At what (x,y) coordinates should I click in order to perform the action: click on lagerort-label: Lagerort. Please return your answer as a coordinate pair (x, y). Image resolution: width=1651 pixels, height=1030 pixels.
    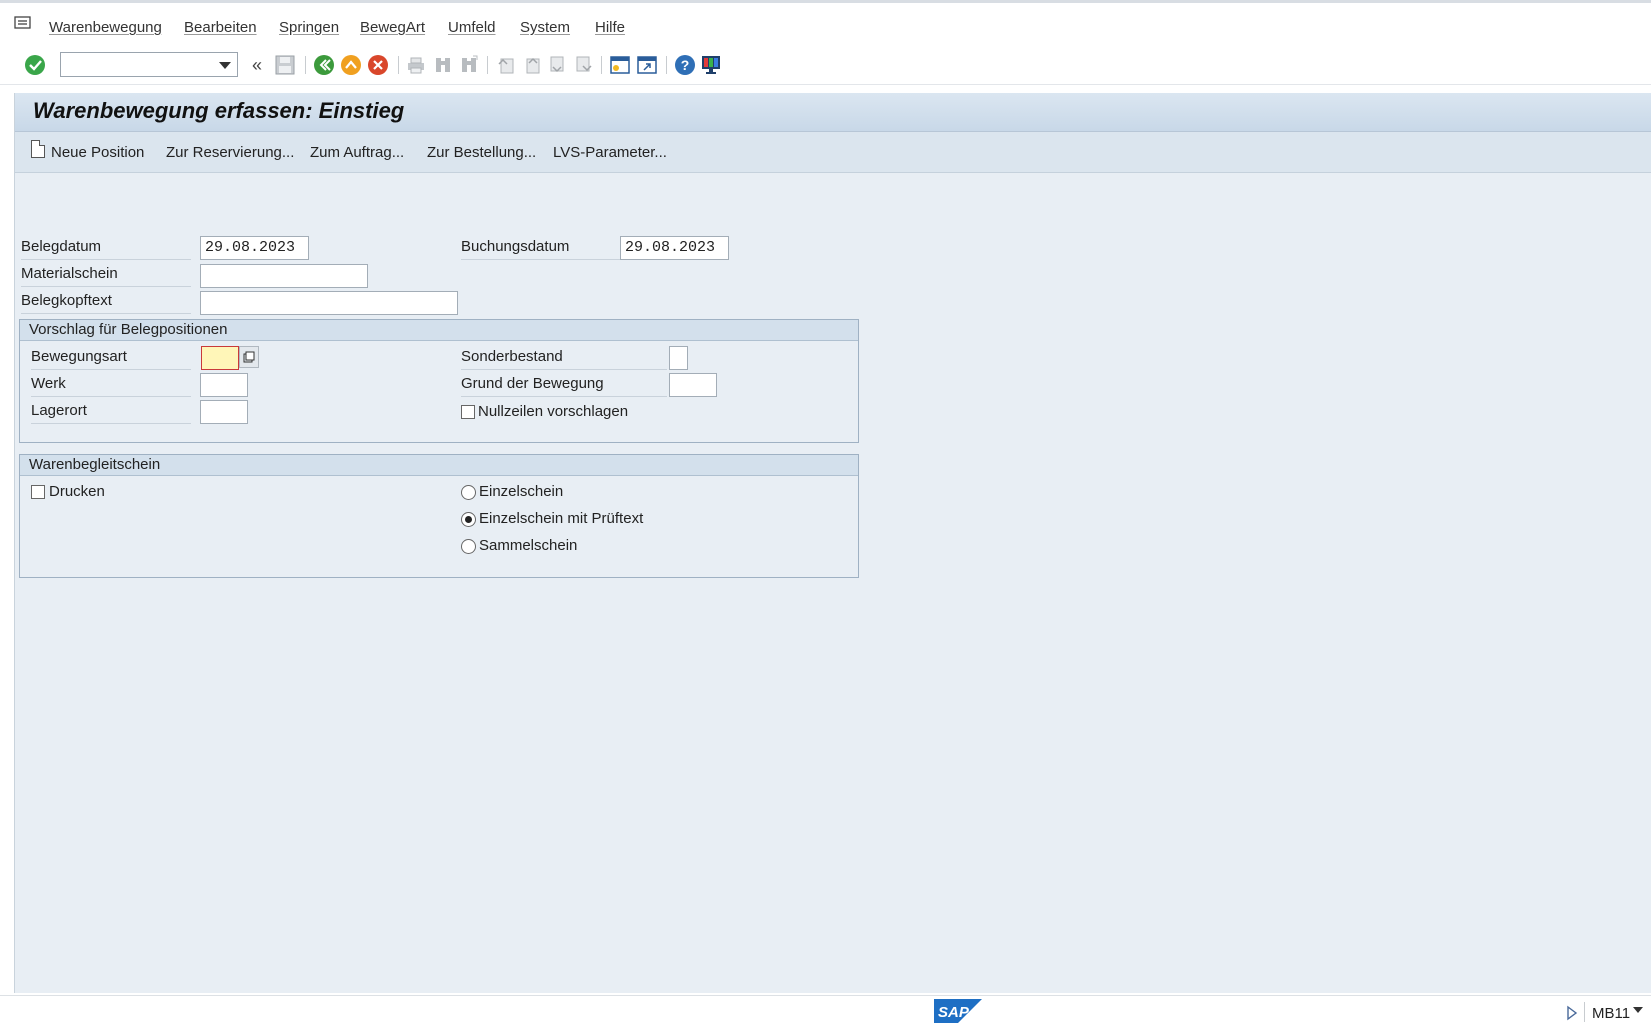
    Looking at the image, I should click on (111, 412).